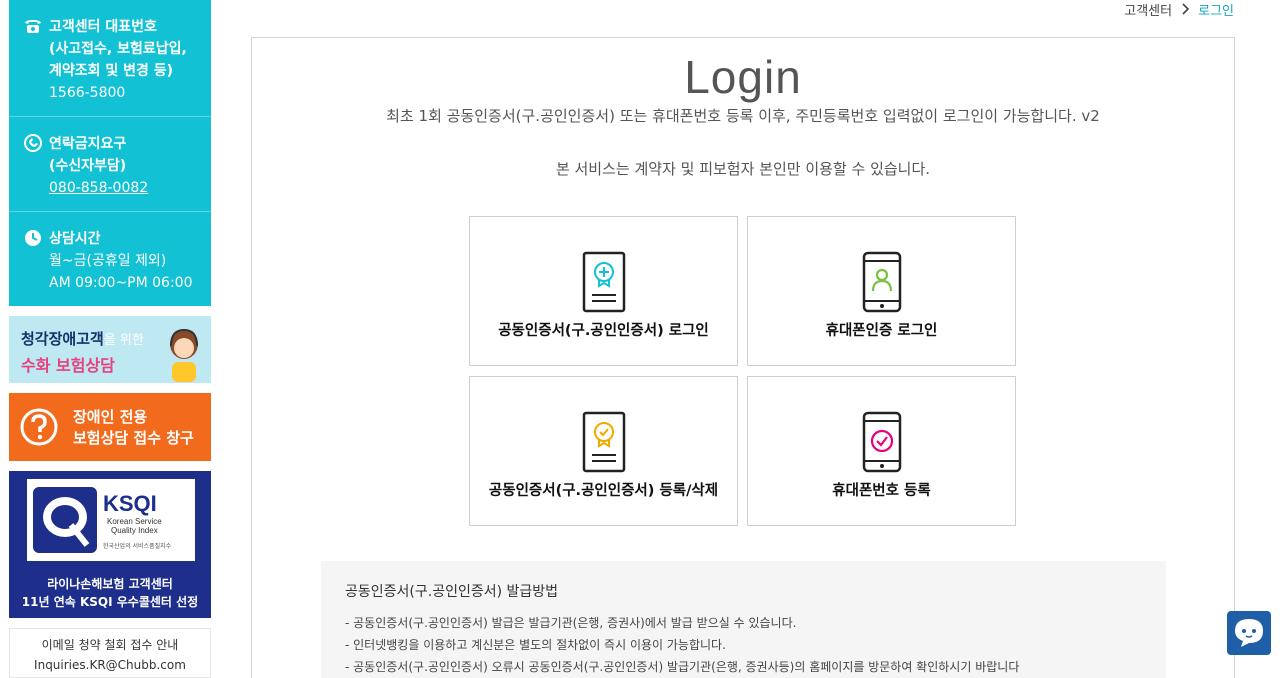 The height and width of the screenshot is (678, 1280). Describe the element at coordinates (743, 169) in the screenshot. I see `service-notice: 본 서비스는 계약자 및 피보험자 본인만 이용할 수 있습니다.` at that location.